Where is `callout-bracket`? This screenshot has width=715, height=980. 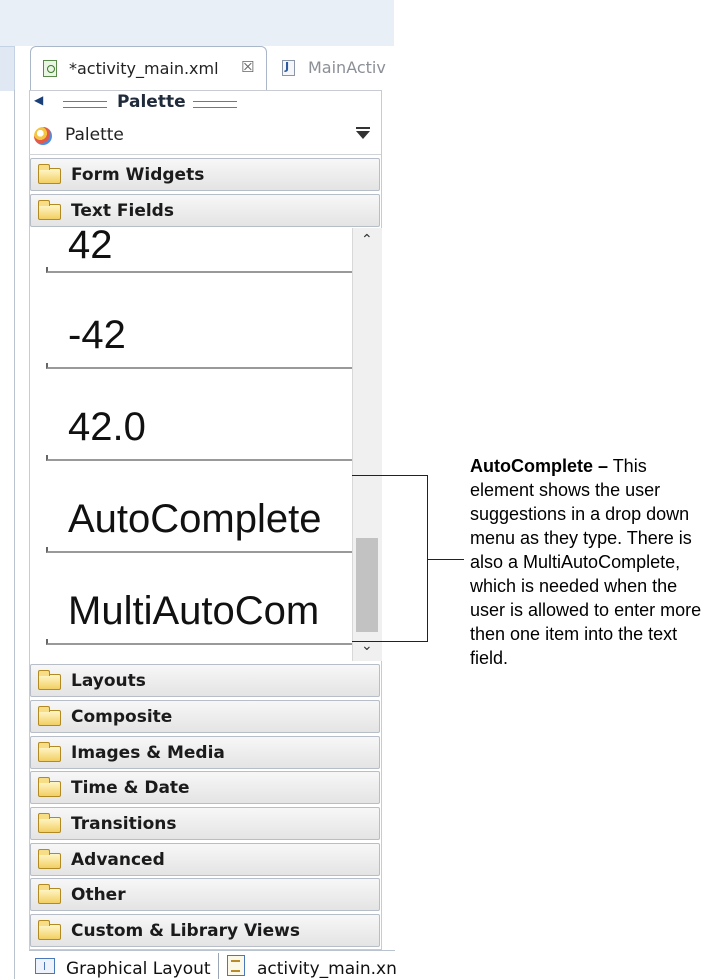 callout-bracket is located at coordinates (390, 558).